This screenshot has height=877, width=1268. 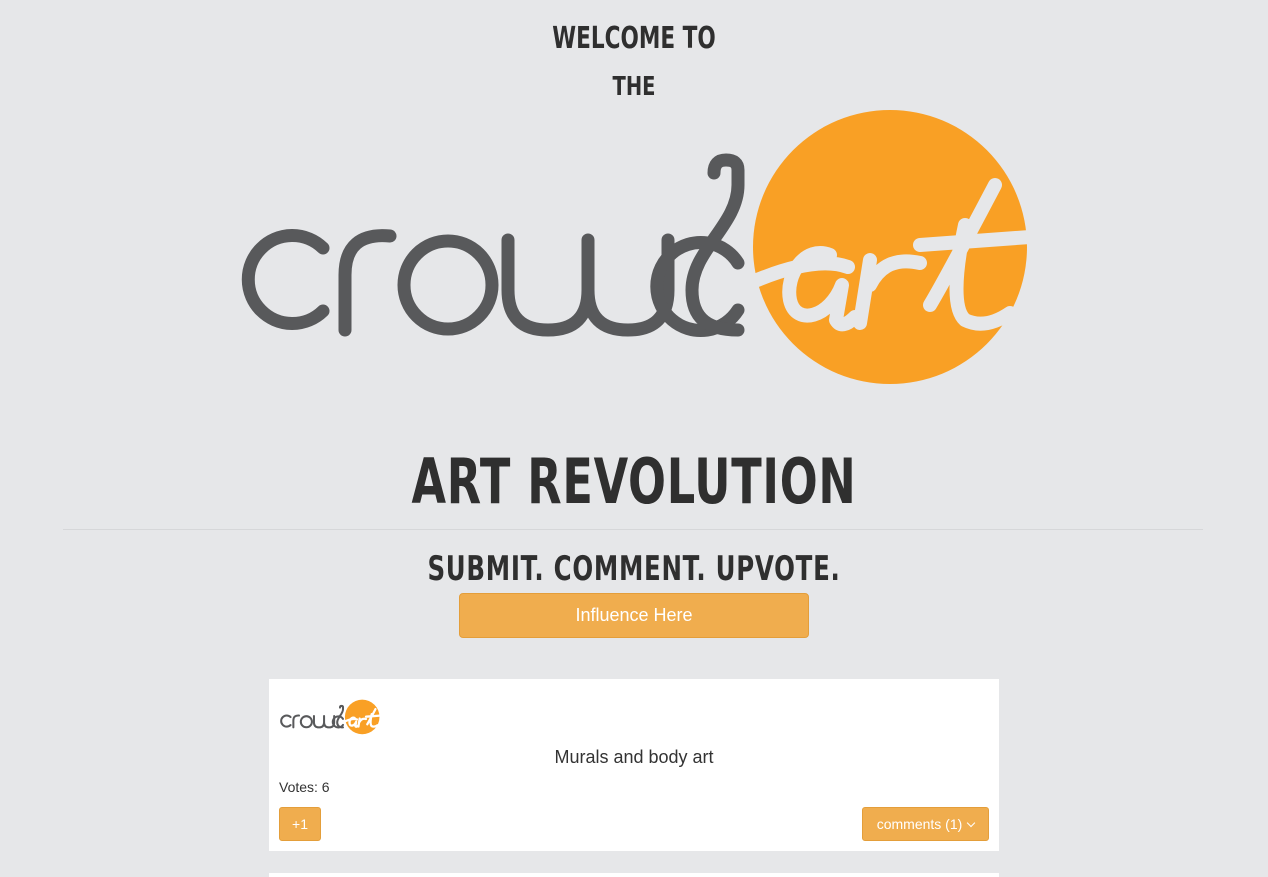 I want to click on page-headline: Art Revolution, so click(x=634, y=481).